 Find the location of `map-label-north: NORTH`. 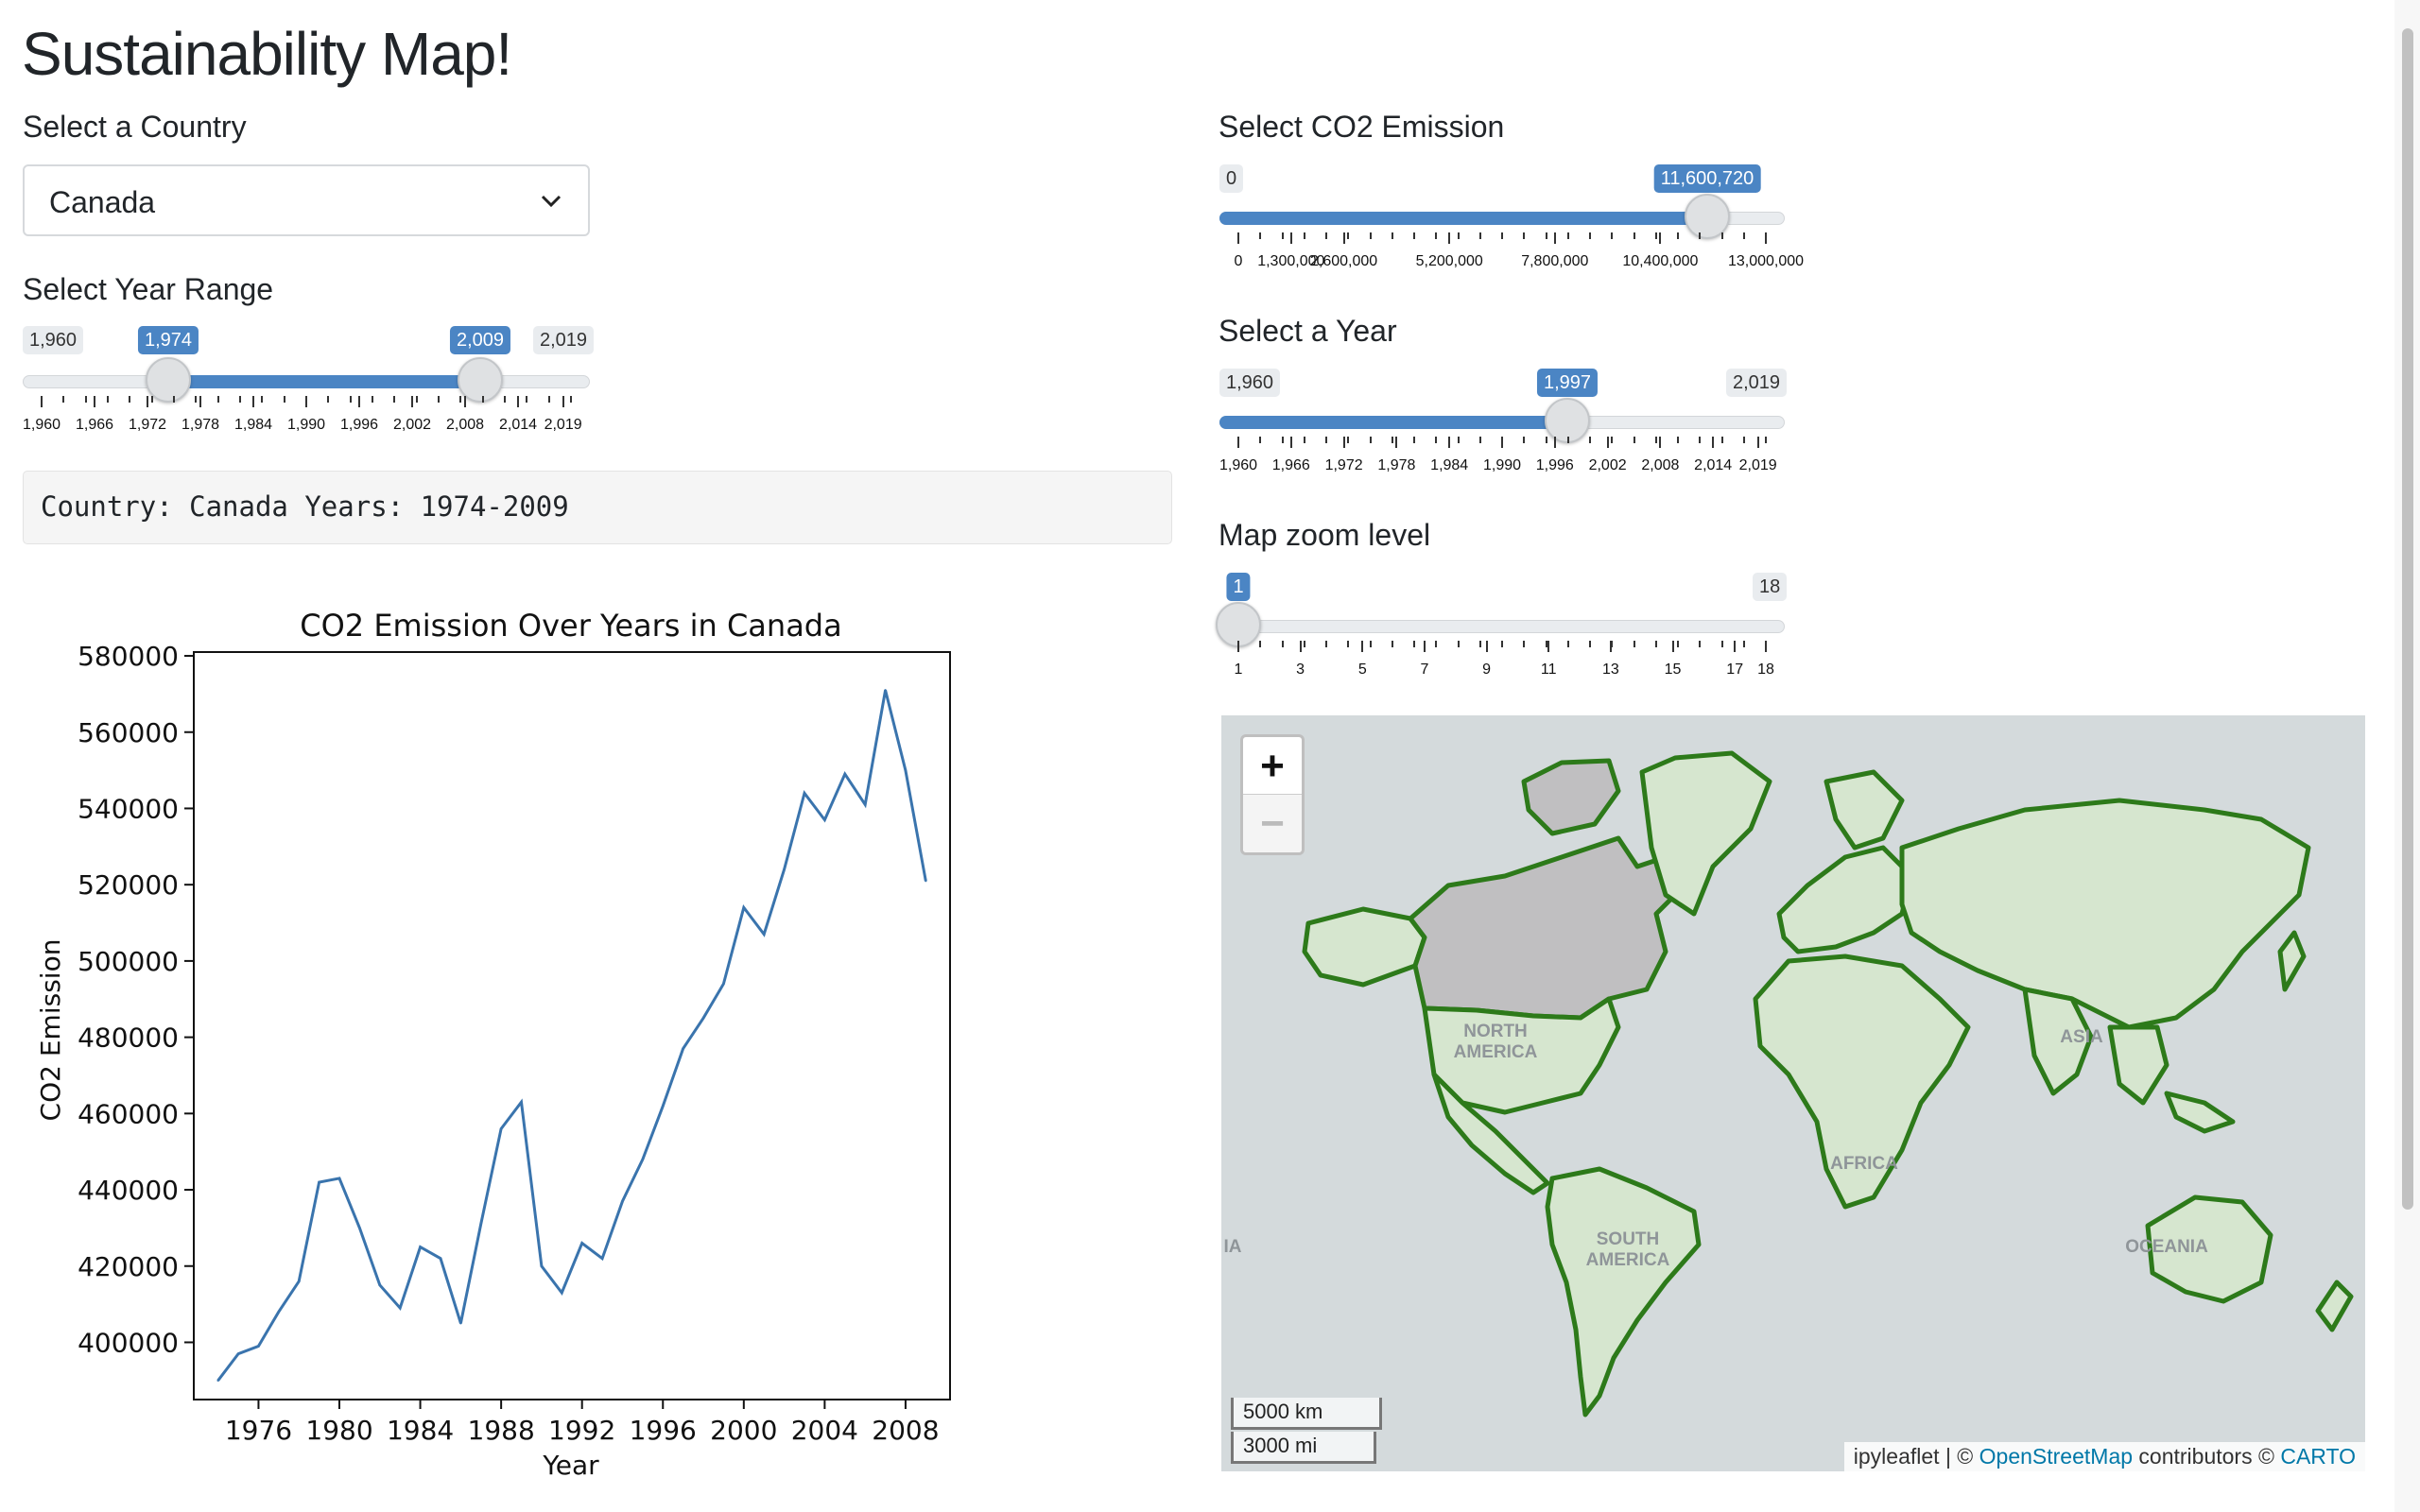

map-label-north: NORTH is located at coordinates (1495, 1031).